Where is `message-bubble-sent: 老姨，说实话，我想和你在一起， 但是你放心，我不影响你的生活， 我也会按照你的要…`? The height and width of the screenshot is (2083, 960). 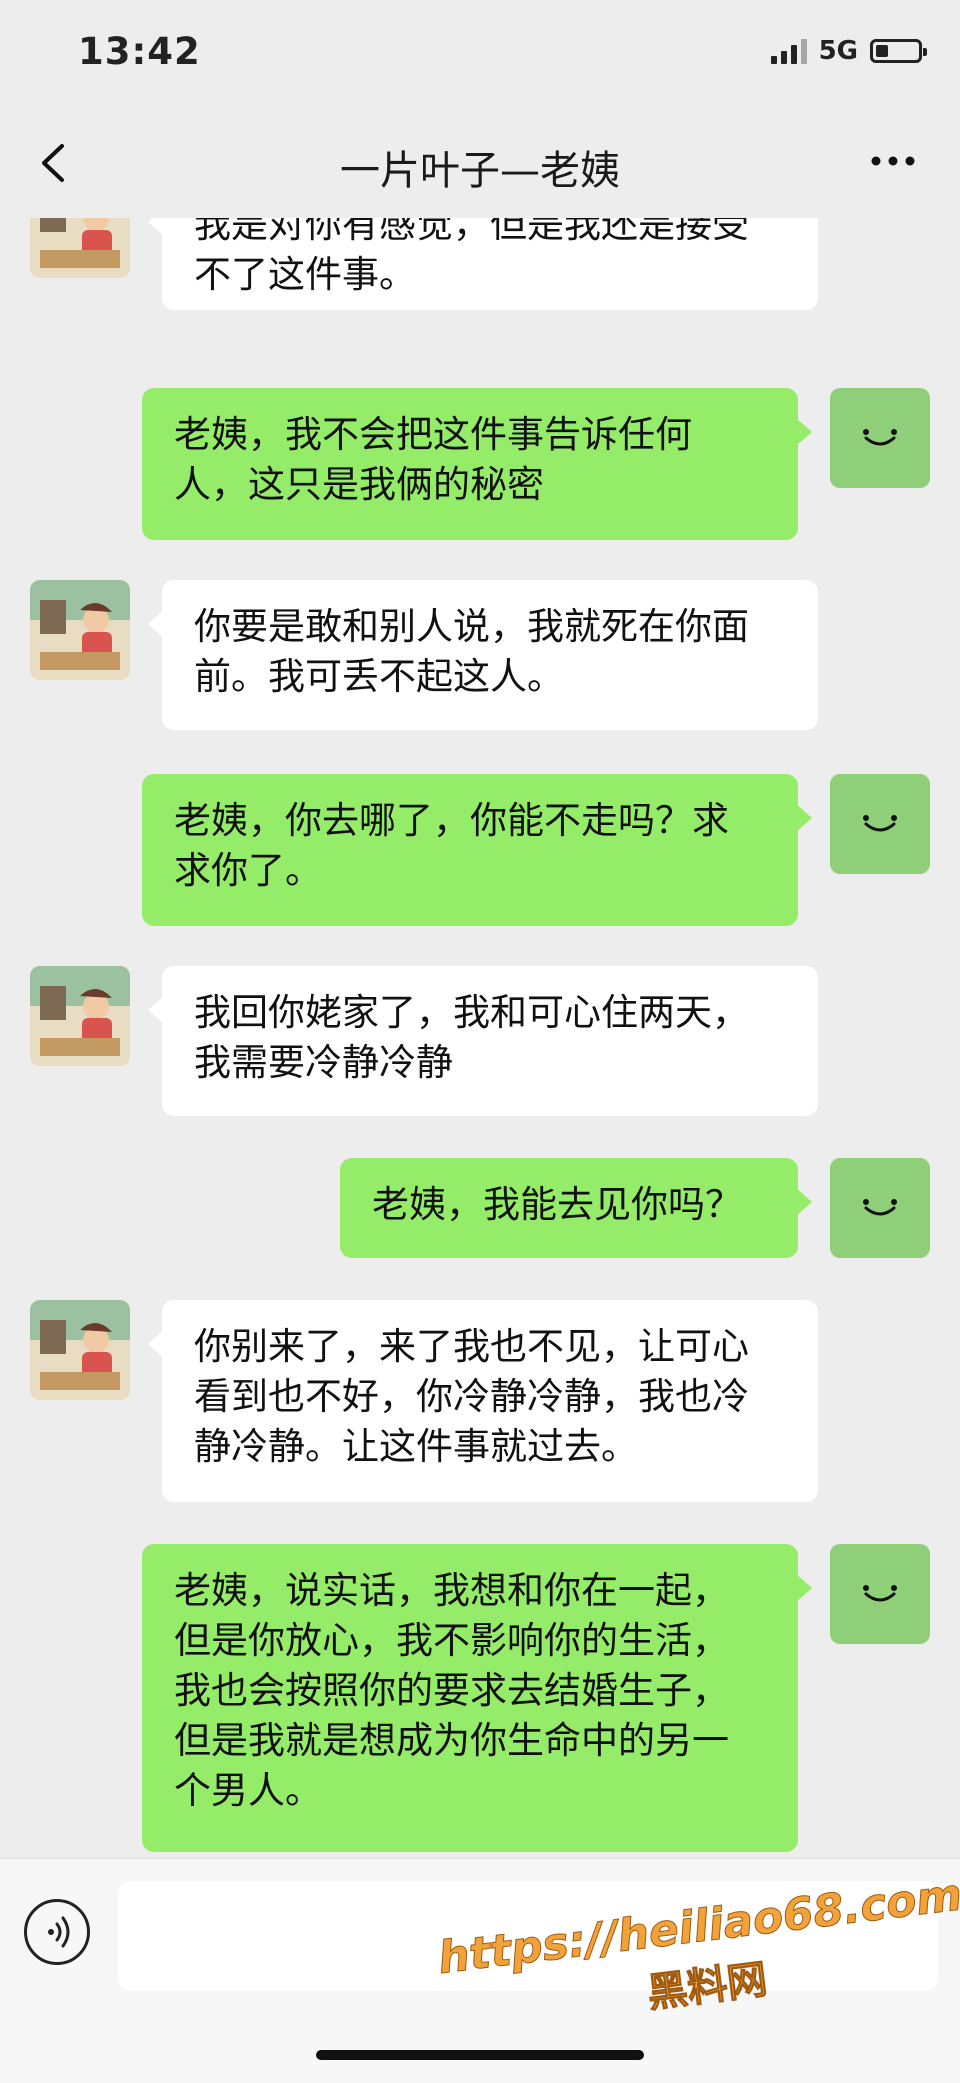
message-bubble-sent: 老姨，说实话，我想和你在一起， 但是你放心，我不影响你的生活， 我也会按照你的要… is located at coordinates (477, 1698).